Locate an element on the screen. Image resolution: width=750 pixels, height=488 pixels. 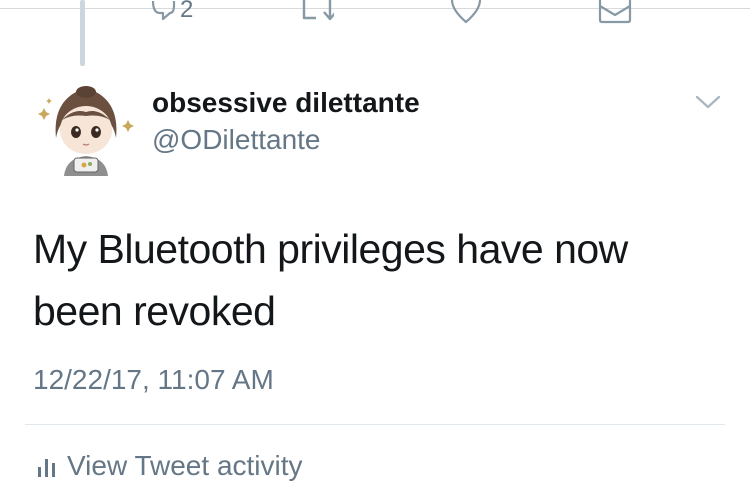
activity-bars-icon is located at coordinates (46, 468).